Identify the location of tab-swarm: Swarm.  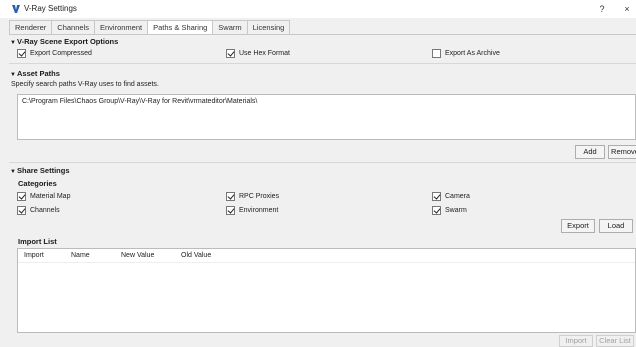
(230, 27).